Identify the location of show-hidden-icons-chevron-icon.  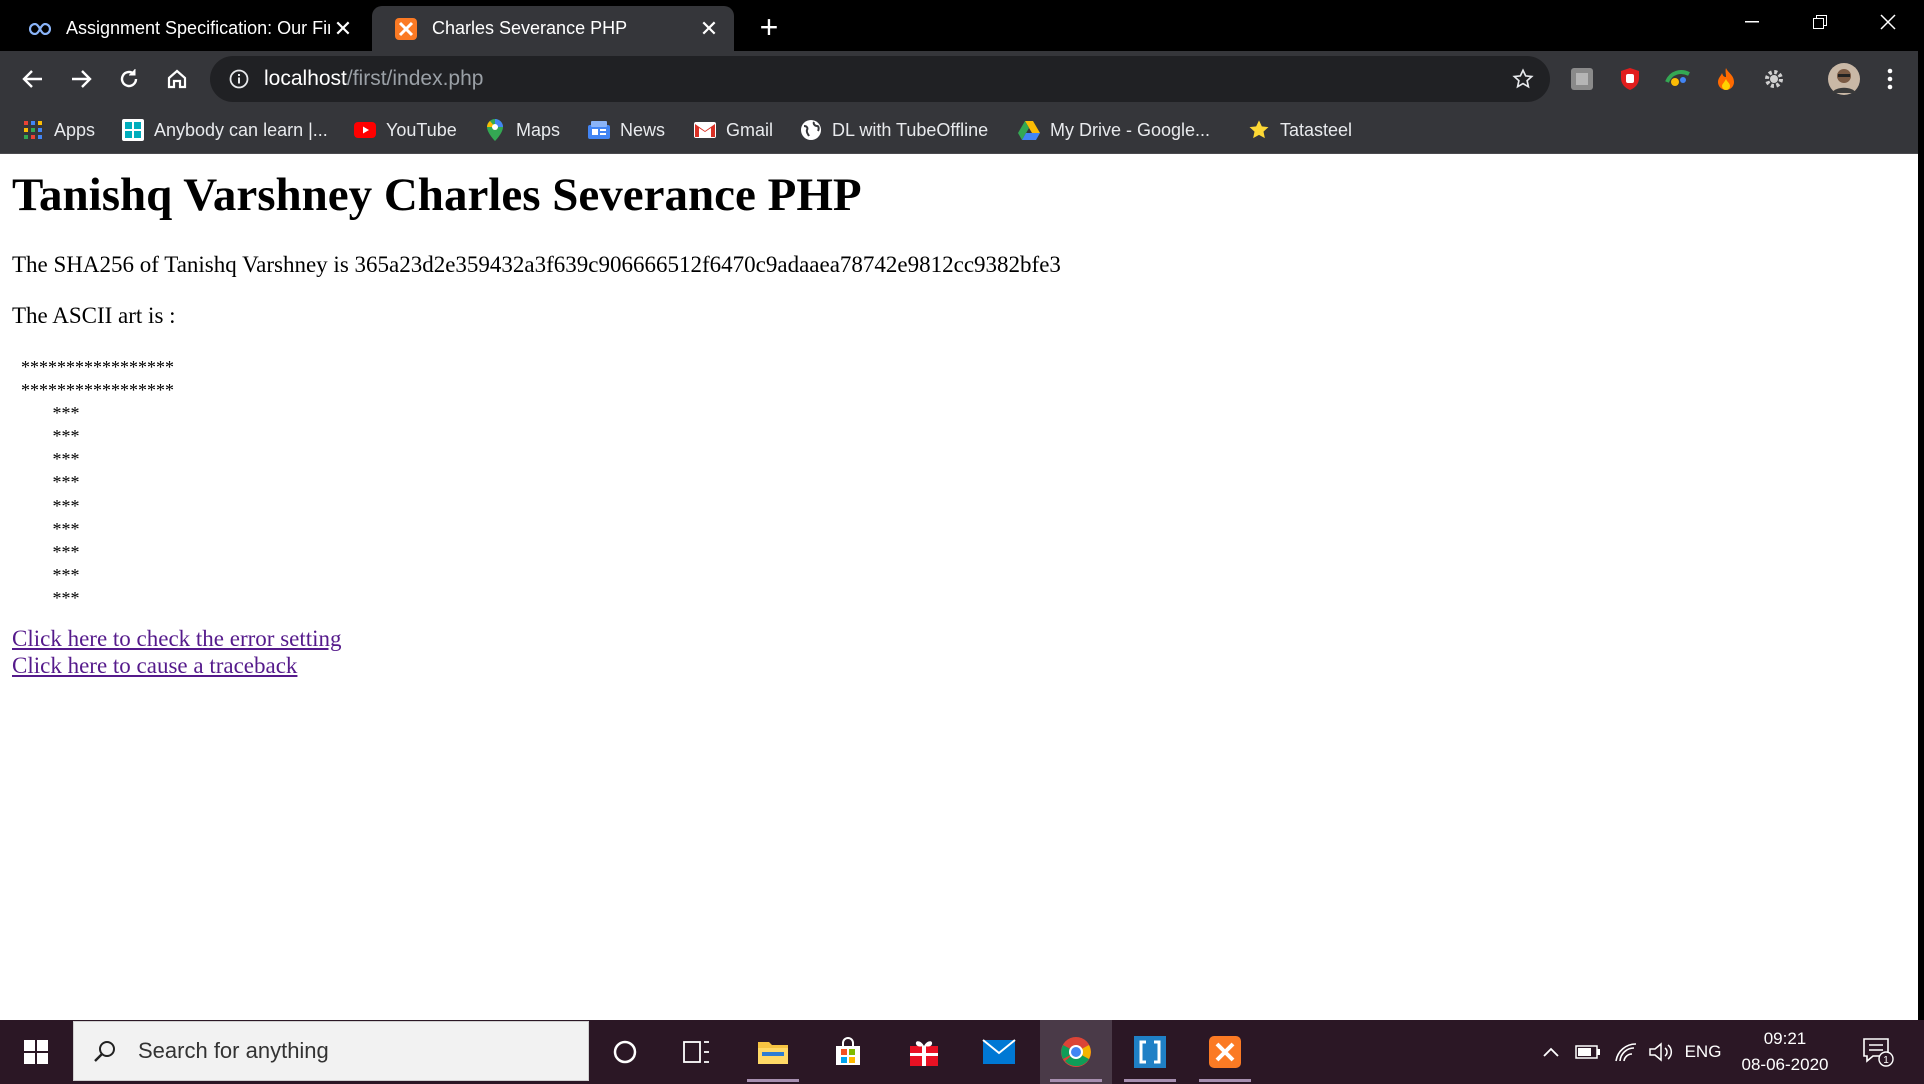
(1551, 1052).